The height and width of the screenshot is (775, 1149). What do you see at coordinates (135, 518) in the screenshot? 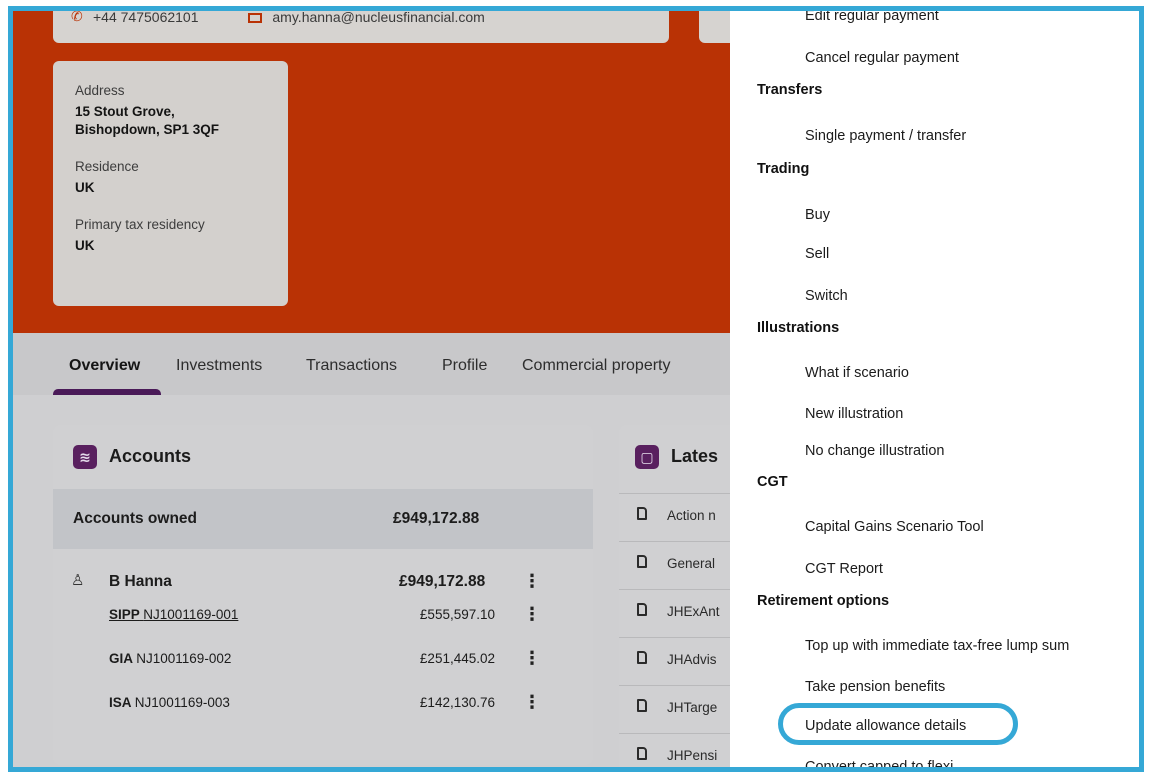
I see `accounts-owned-label: Accounts owned` at bounding box center [135, 518].